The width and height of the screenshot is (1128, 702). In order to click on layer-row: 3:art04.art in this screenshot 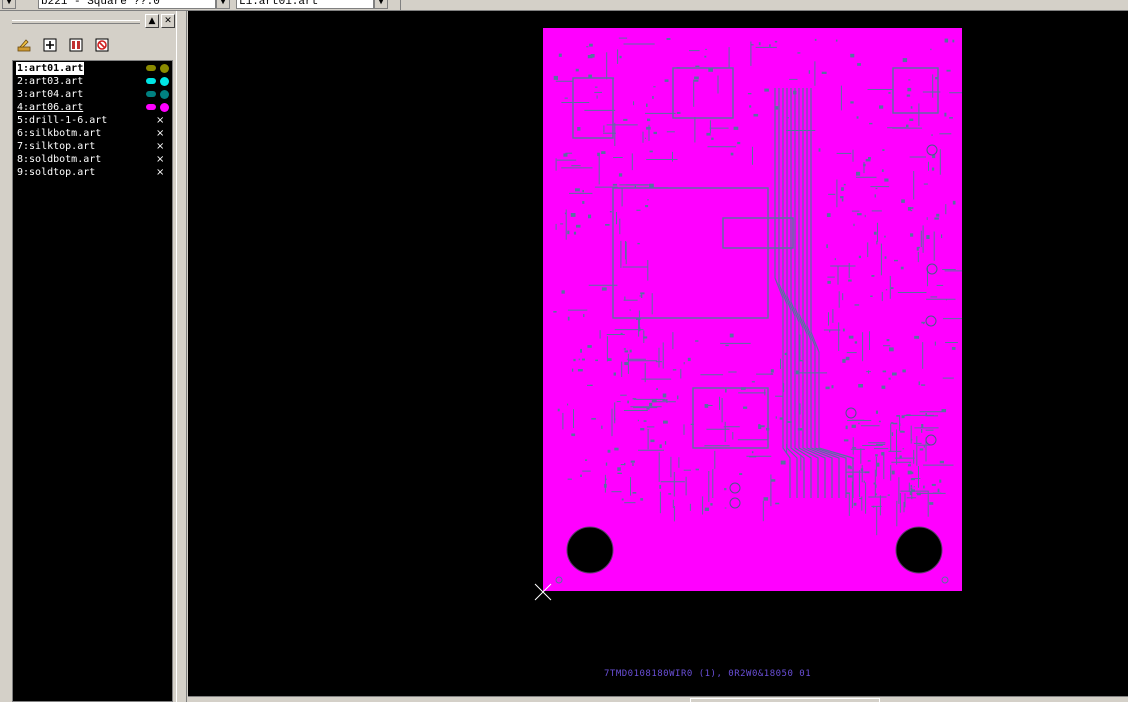, I will do `click(92, 94)`.